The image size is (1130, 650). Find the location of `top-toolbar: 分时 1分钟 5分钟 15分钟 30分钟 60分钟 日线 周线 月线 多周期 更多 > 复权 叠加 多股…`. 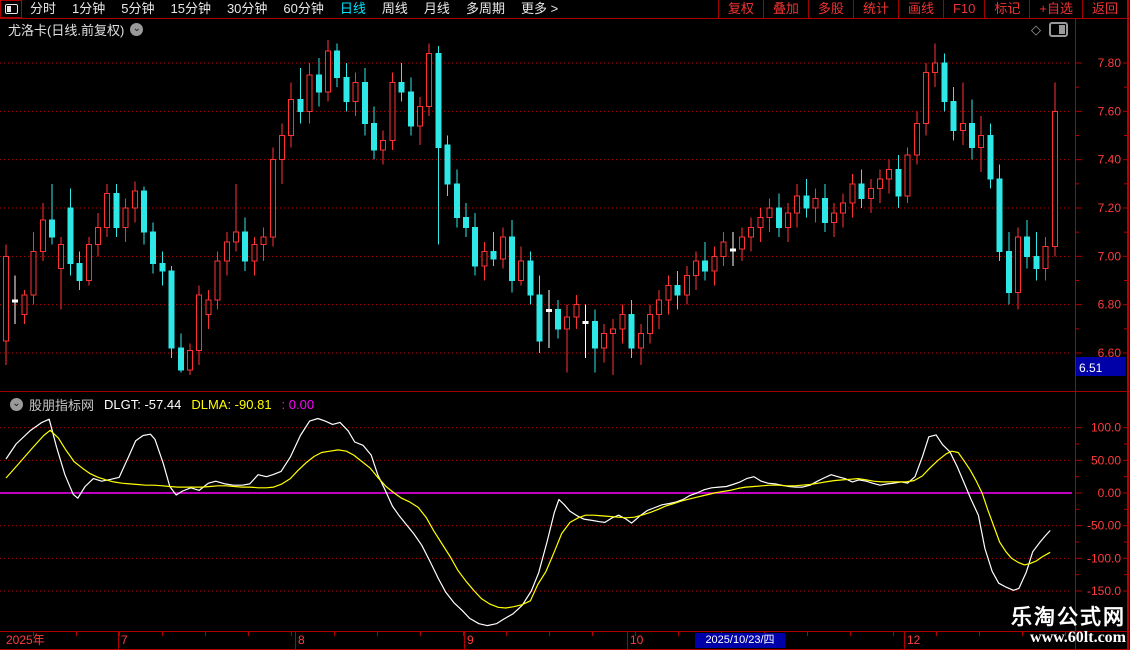

top-toolbar: 分时 1分钟 5分钟 15分钟 30分钟 60分钟 日线 周线 月线 多周期 更多 > 复权 叠加 多股… is located at coordinates (565, 9).